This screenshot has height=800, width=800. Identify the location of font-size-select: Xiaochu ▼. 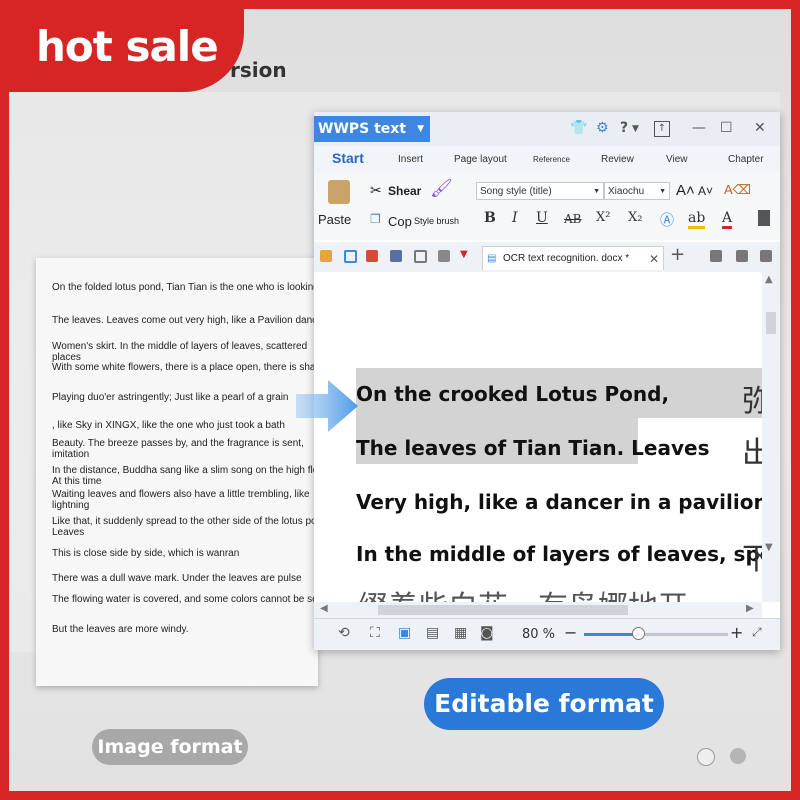
(637, 191).